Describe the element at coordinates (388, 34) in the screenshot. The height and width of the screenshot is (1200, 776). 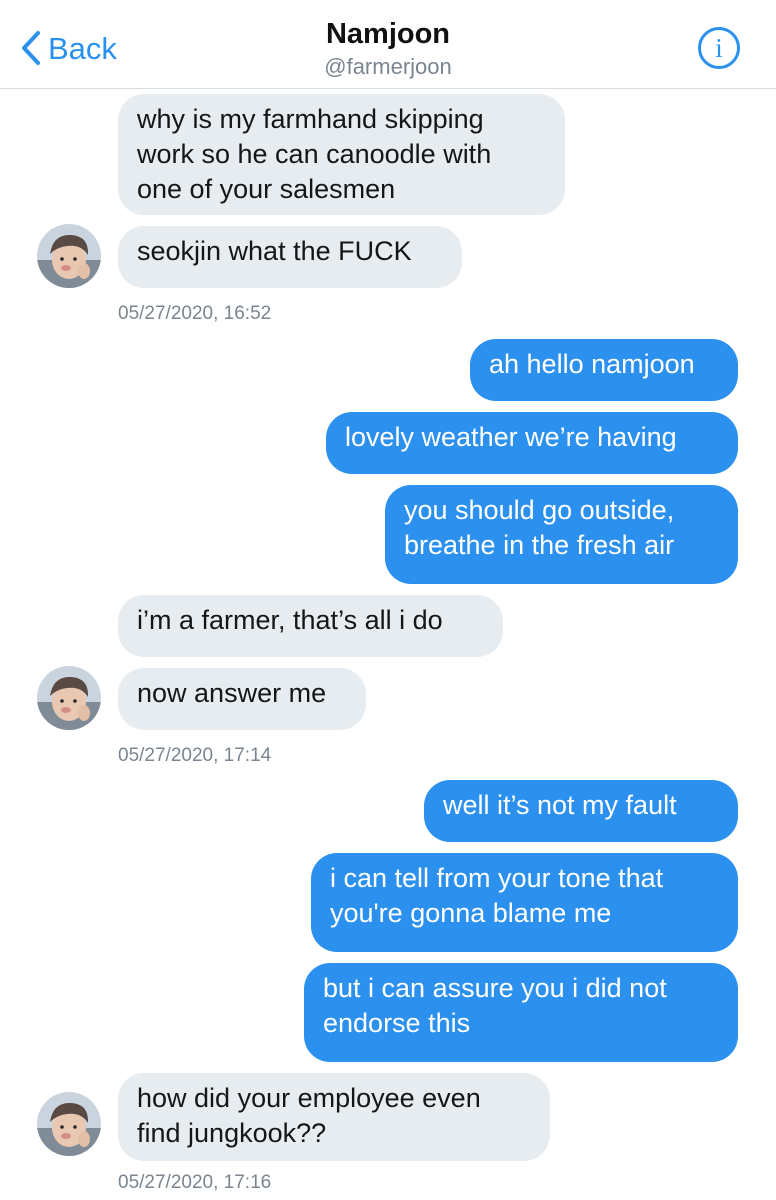
I see `contact-name: Namjoon` at that location.